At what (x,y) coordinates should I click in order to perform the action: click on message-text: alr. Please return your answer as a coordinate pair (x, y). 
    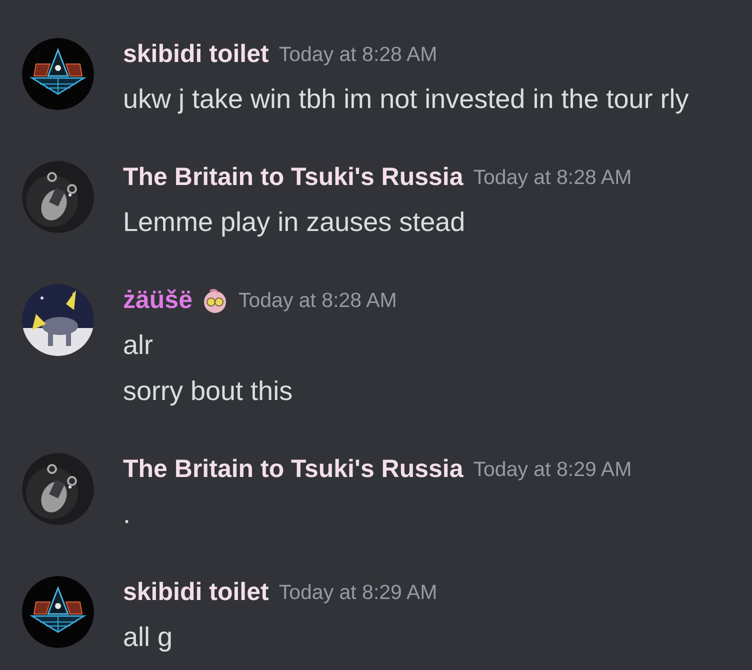
    Looking at the image, I should click on (138, 345).